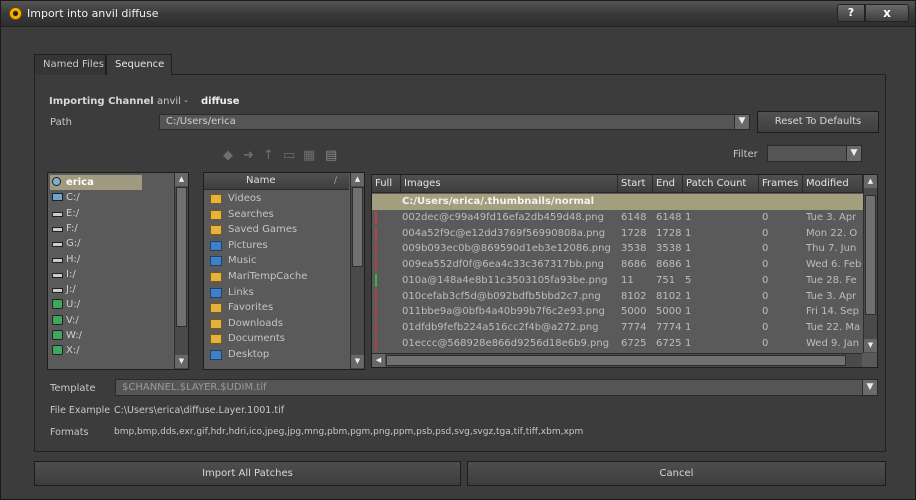 This screenshot has height=500, width=916. What do you see at coordinates (96, 274) in the screenshot?
I see `drive-item: I:/` at bounding box center [96, 274].